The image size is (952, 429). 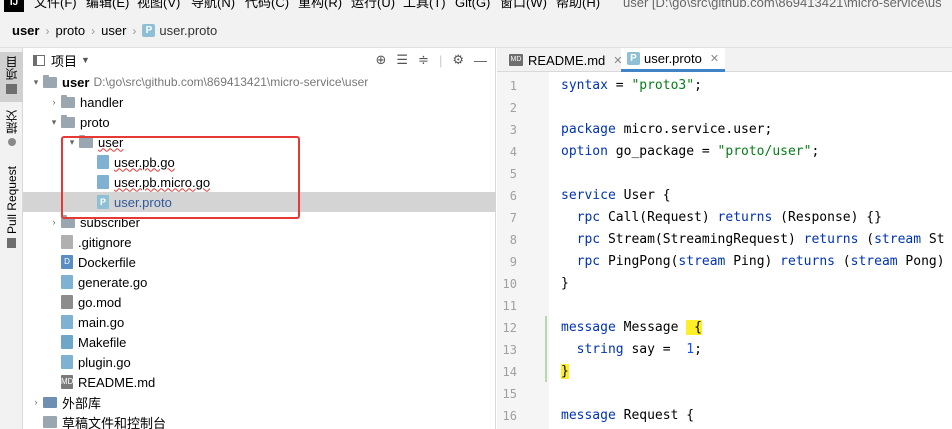 What do you see at coordinates (149, 30) in the screenshot?
I see `proto-file-icon: P` at bounding box center [149, 30].